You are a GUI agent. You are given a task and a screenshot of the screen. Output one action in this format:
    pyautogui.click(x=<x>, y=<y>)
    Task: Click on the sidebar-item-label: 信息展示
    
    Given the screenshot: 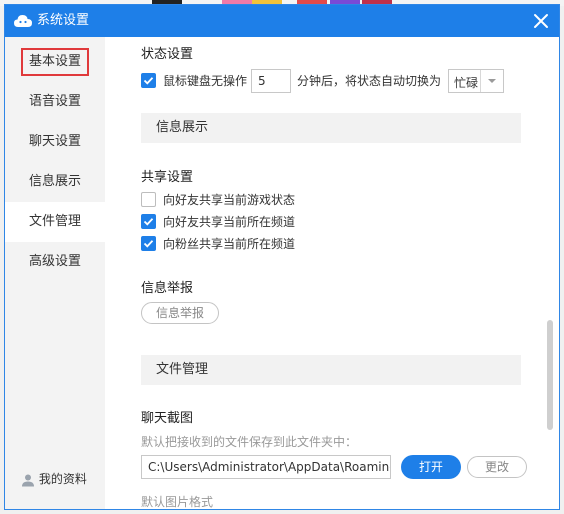 What is the action you would take?
    pyautogui.click(x=54, y=181)
    